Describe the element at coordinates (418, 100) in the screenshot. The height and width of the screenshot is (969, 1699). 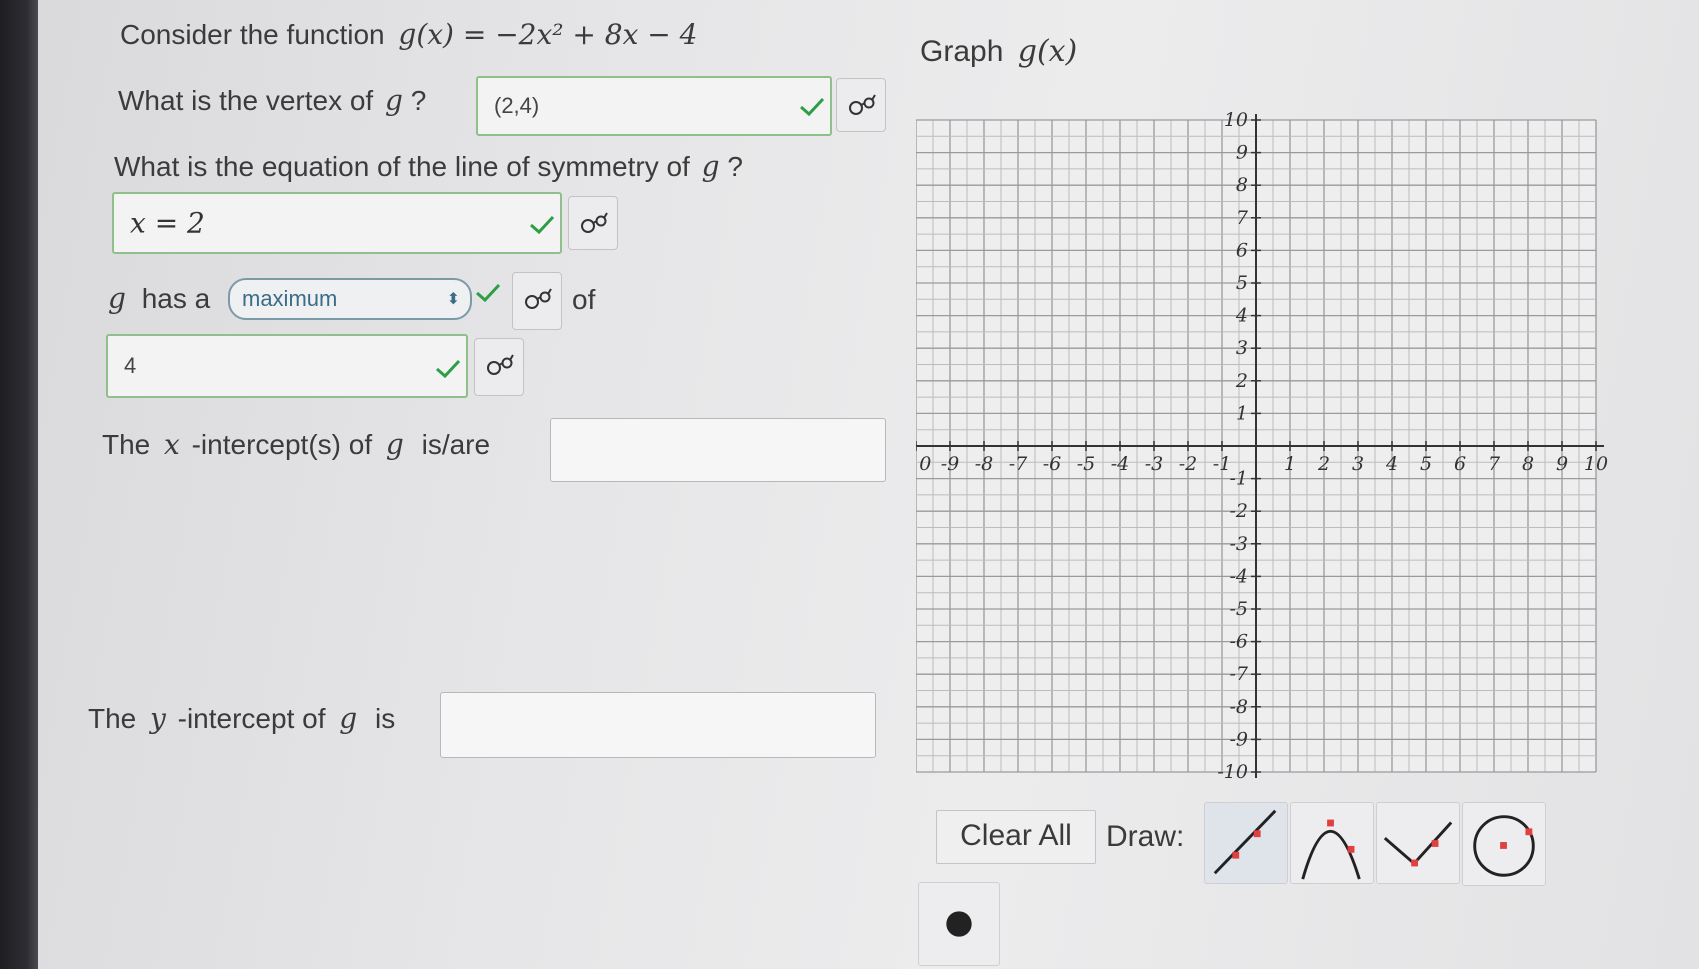
I see `vertex-question-suffix: ?` at that location.